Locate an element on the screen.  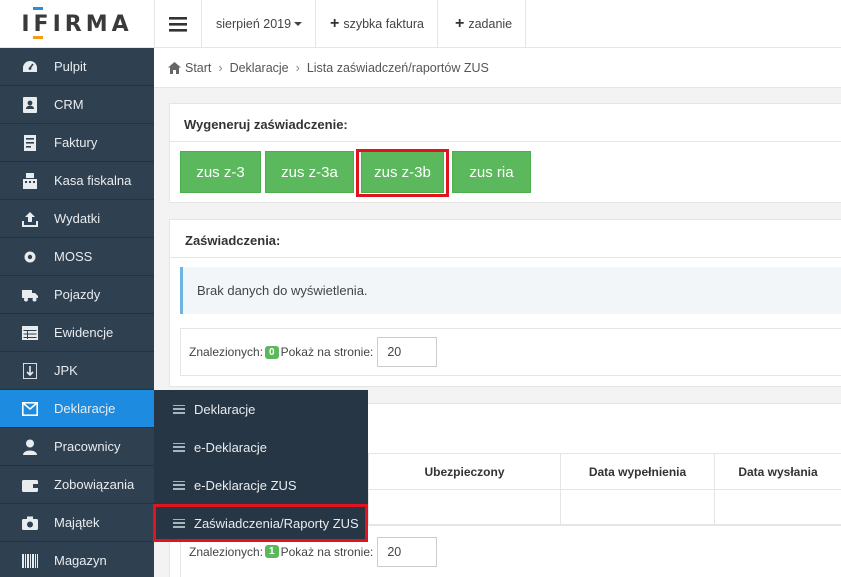
empty-info-box: Brak danych do wyświetlenia. is located at coordinates (510, 290).